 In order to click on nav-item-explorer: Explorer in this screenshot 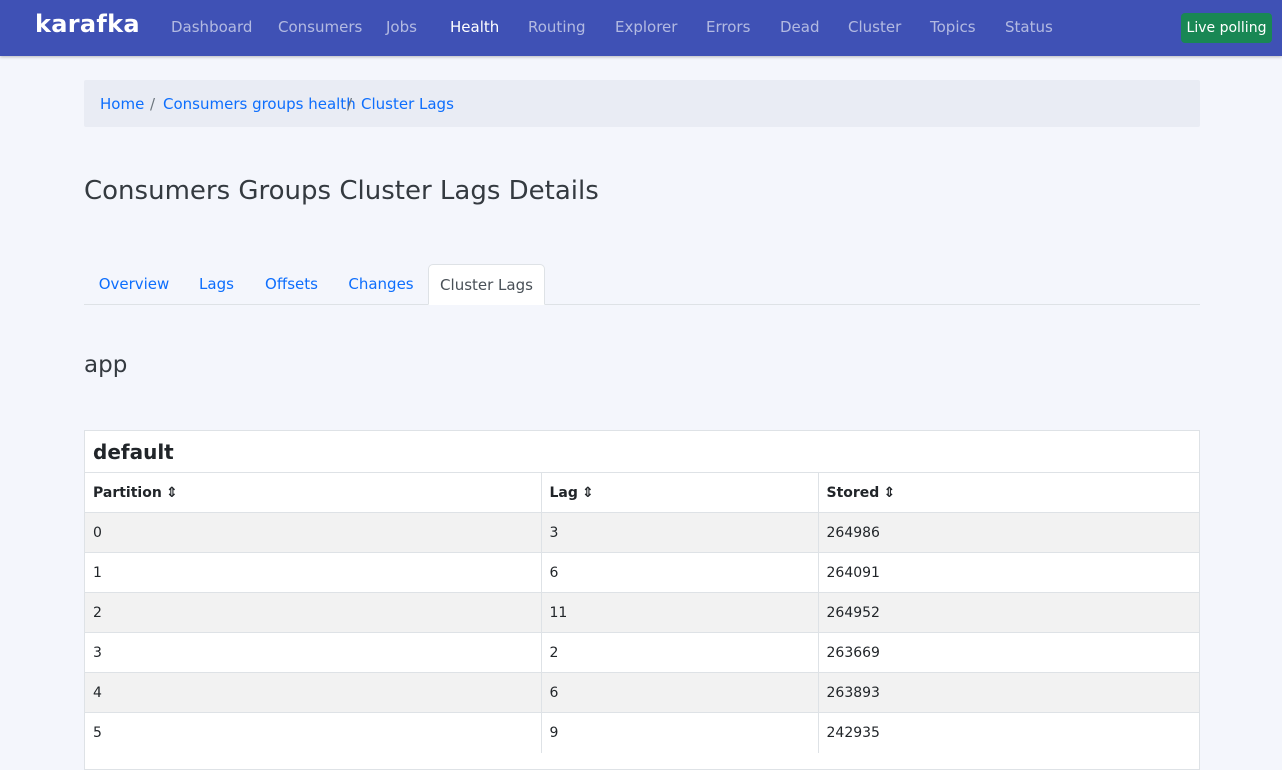, I will do `click(646, 27)`.